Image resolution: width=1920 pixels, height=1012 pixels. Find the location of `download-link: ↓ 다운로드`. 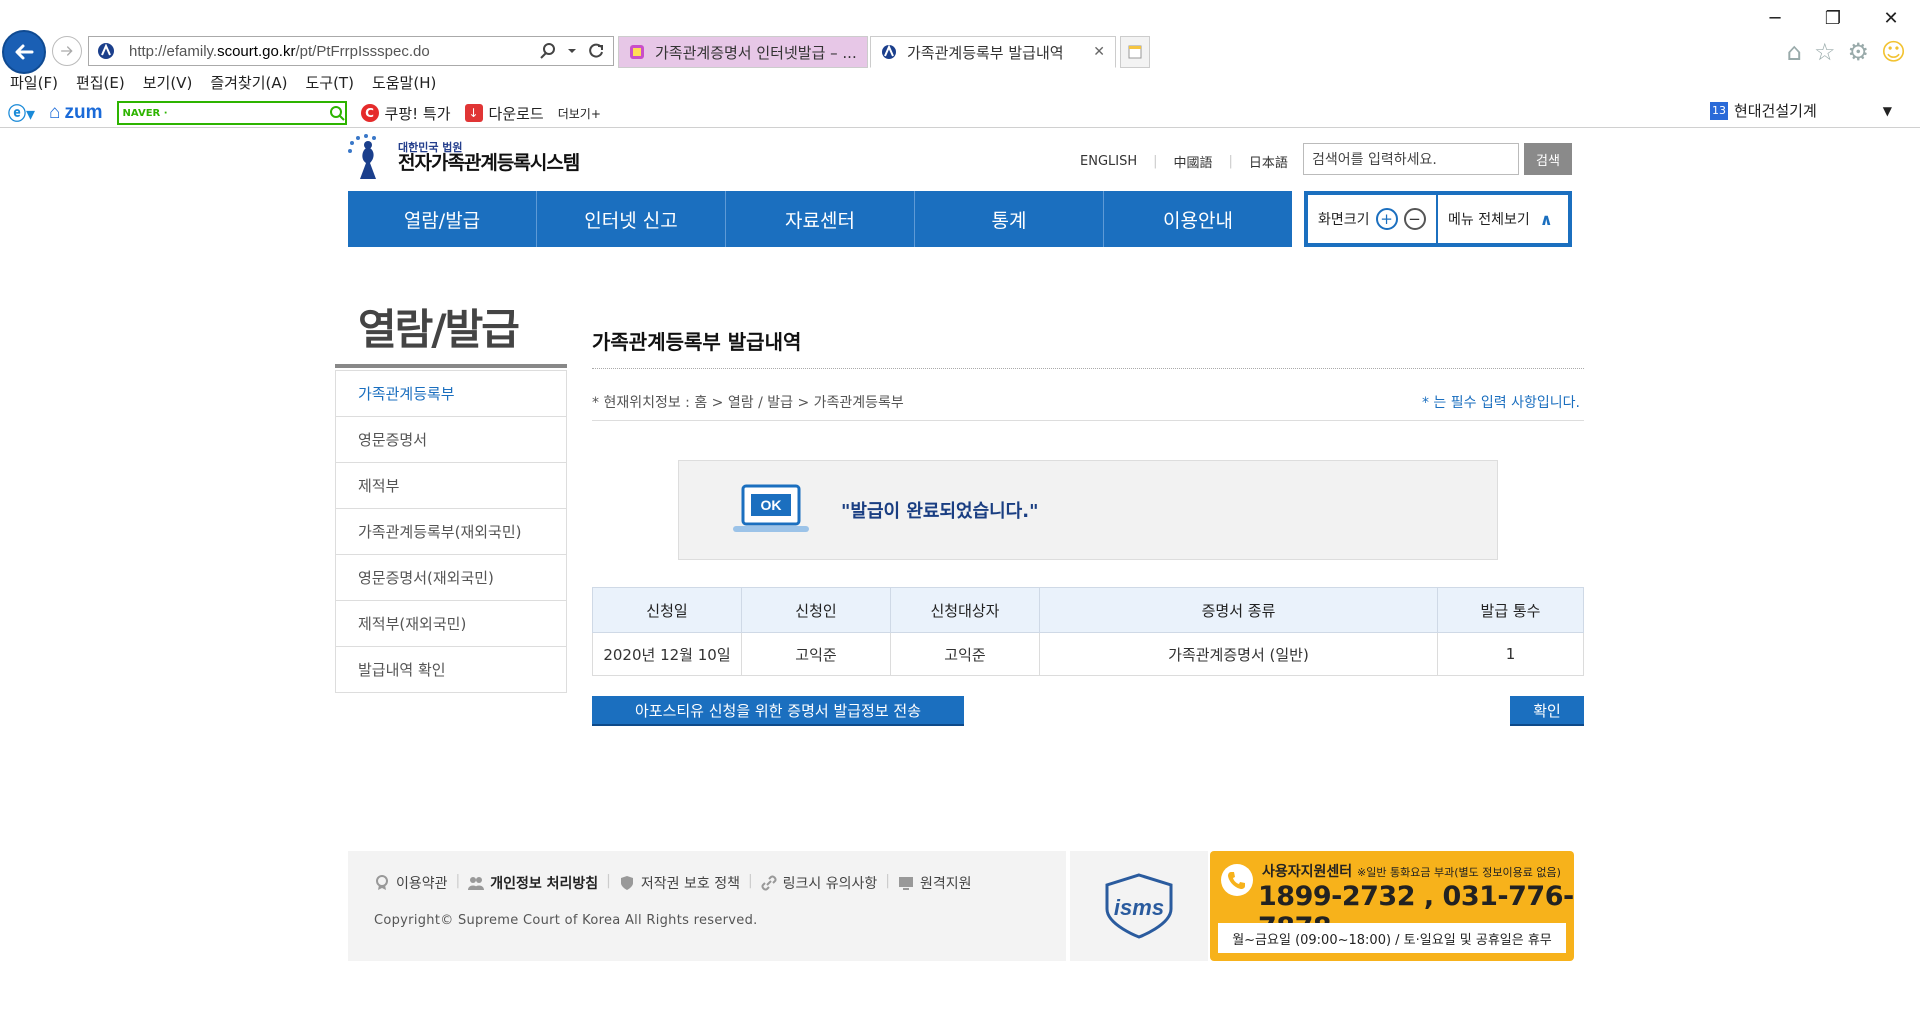

download-link: ↓ 다운로드 is located at coordinates (504, 113).